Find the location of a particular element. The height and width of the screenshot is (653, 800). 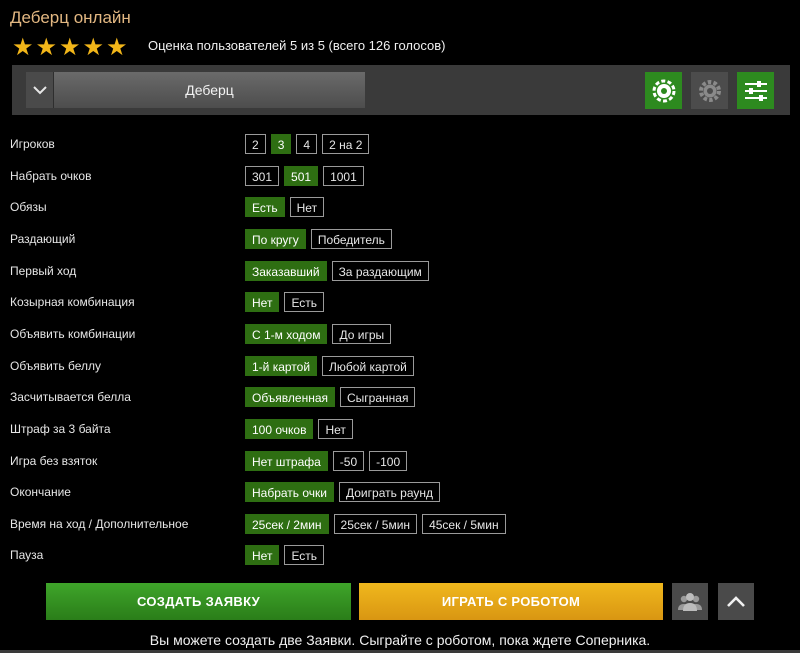

option-choices: Заказавший За раздающим is located at coordinates (337, 270).